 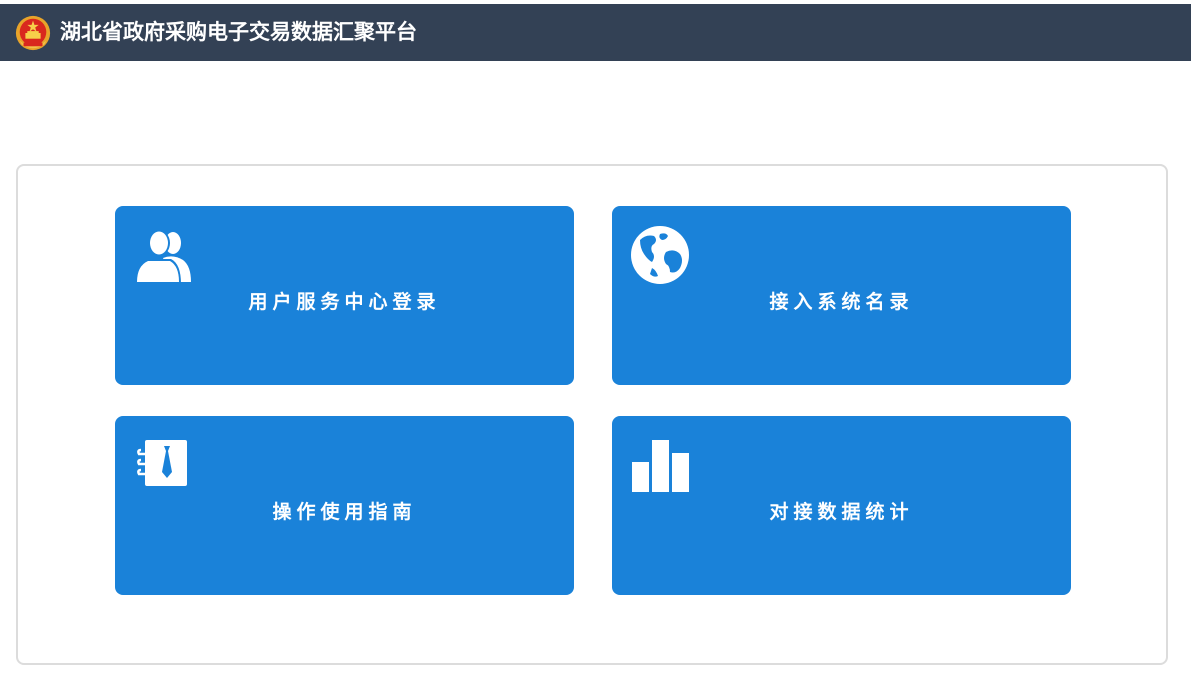 What do you see at coordinates (344, 302) in the screenshot?
I see `tile-label: 用户服务中心登录` at bounding box center [344, 302].